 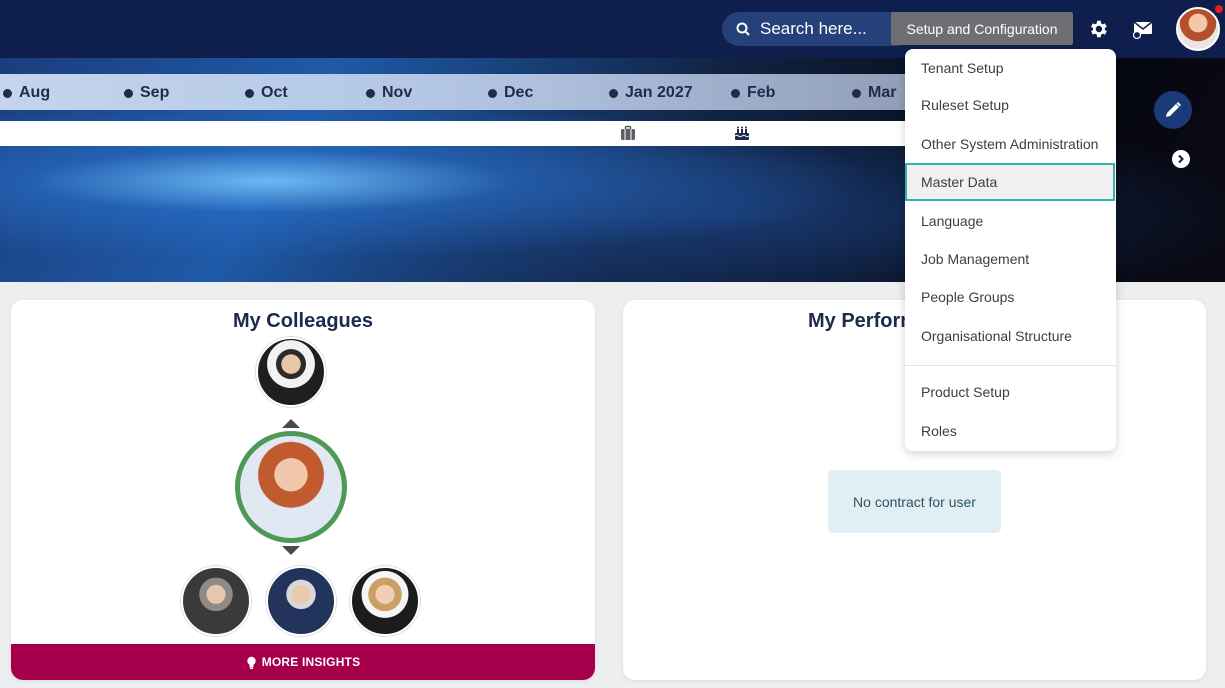 What do you see at coordinates (291, 372) in the screenshot?
I see `manager-avatar` at bounding box center [291, 372].